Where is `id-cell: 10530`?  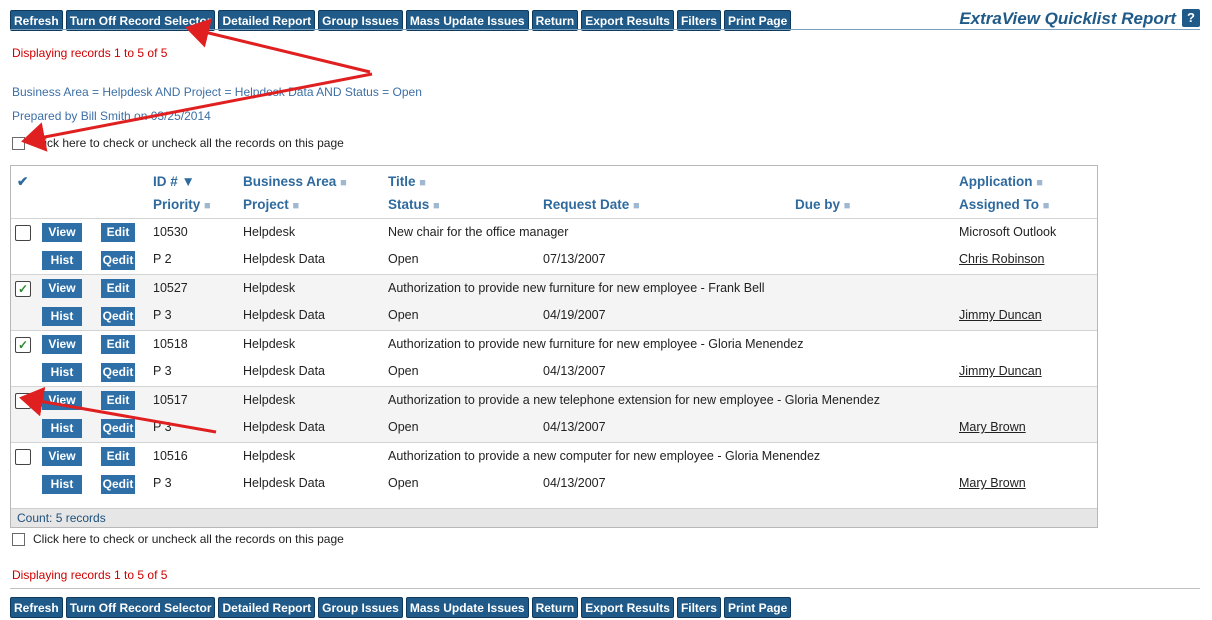
id-cell: 10530 is located at coordinates (170, 232).